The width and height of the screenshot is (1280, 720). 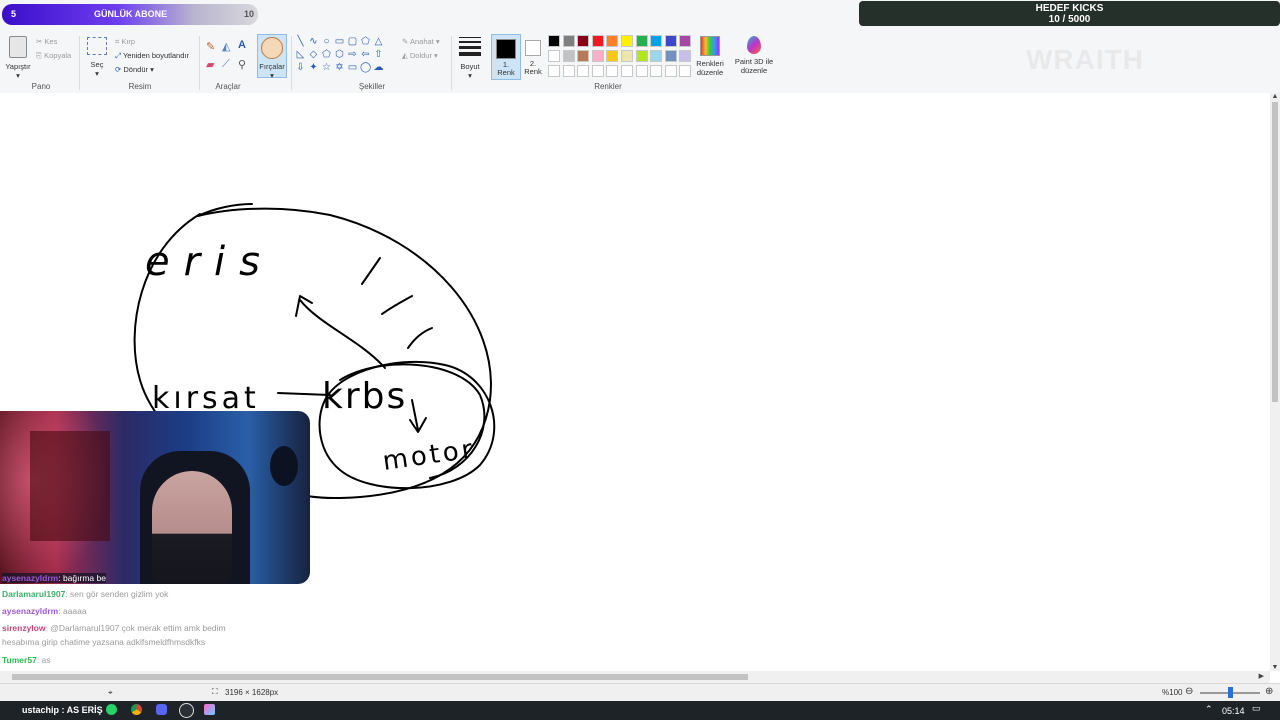 I want to click on arrow-left-icon: ⇦, so click(x=365, y=54).